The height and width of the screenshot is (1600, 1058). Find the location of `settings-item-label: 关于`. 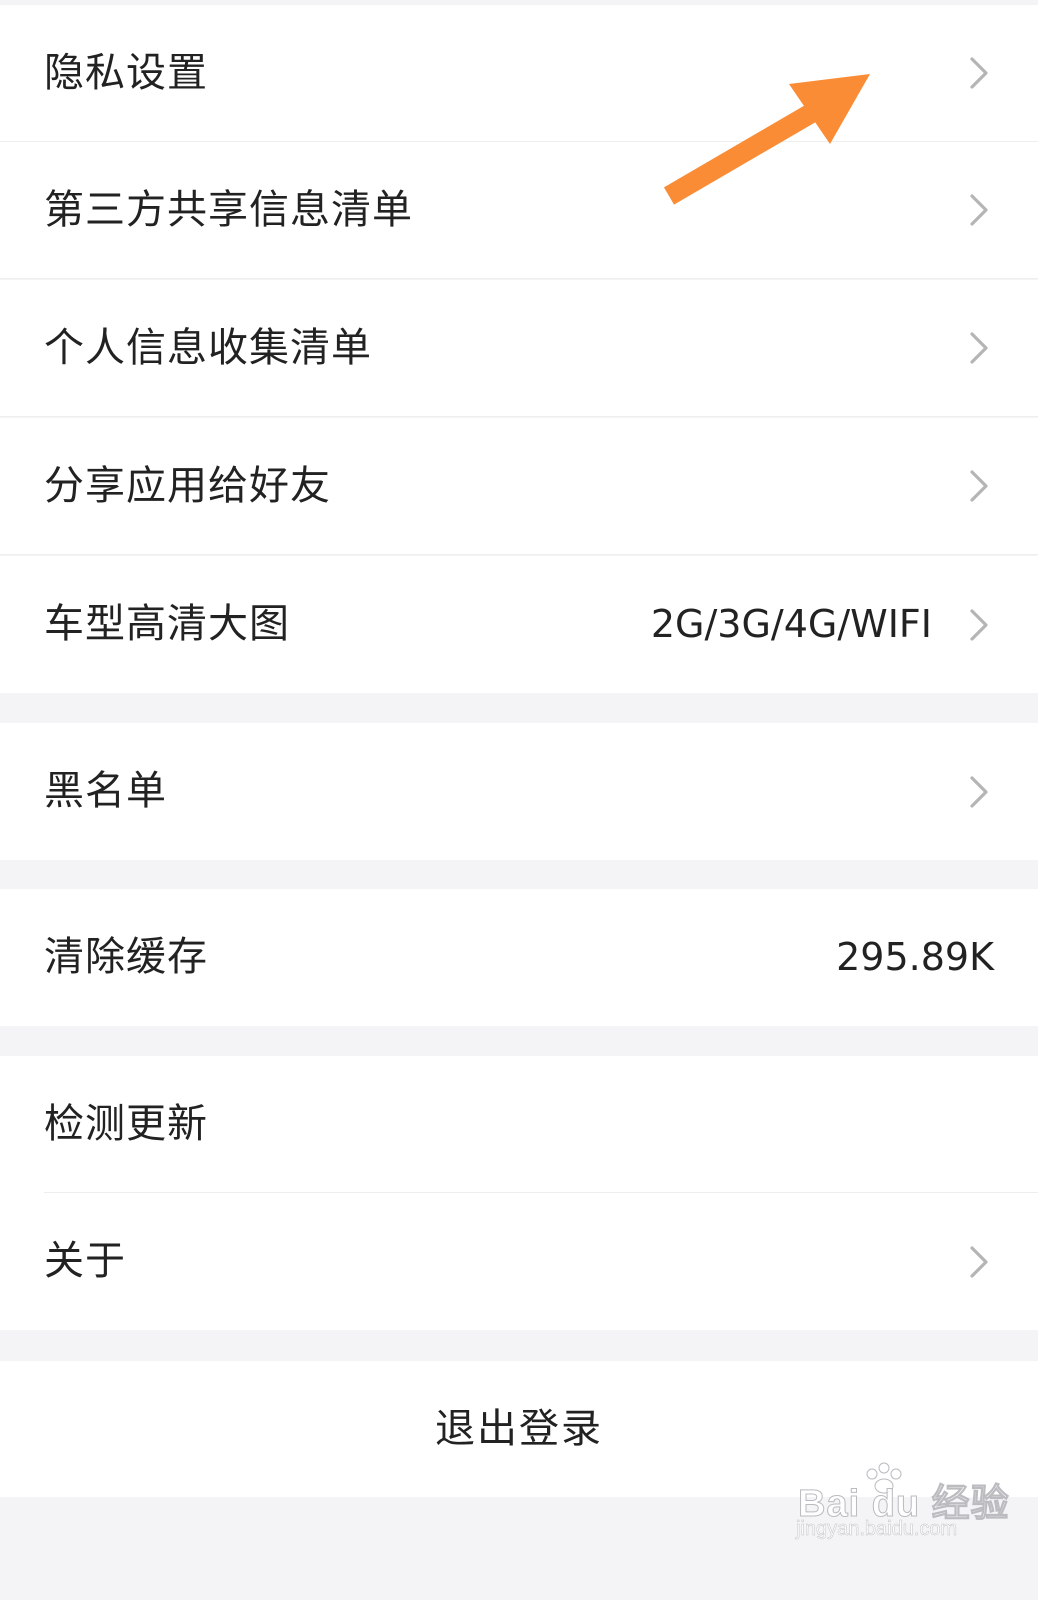

settings-item-label: 关于 is located at coordinates (85, 1261).